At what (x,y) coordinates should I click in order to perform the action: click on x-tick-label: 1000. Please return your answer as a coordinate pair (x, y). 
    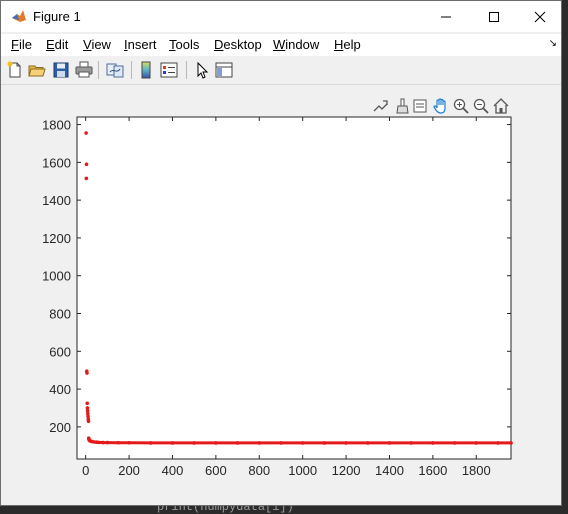
    Looking at the image, I should click on (302, 470).